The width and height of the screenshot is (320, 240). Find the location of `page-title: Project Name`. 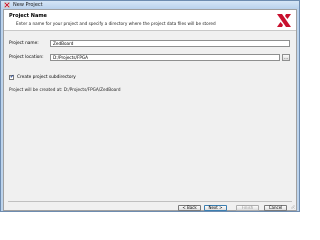

page-title: Project Name is located at coordinates (28, 16).